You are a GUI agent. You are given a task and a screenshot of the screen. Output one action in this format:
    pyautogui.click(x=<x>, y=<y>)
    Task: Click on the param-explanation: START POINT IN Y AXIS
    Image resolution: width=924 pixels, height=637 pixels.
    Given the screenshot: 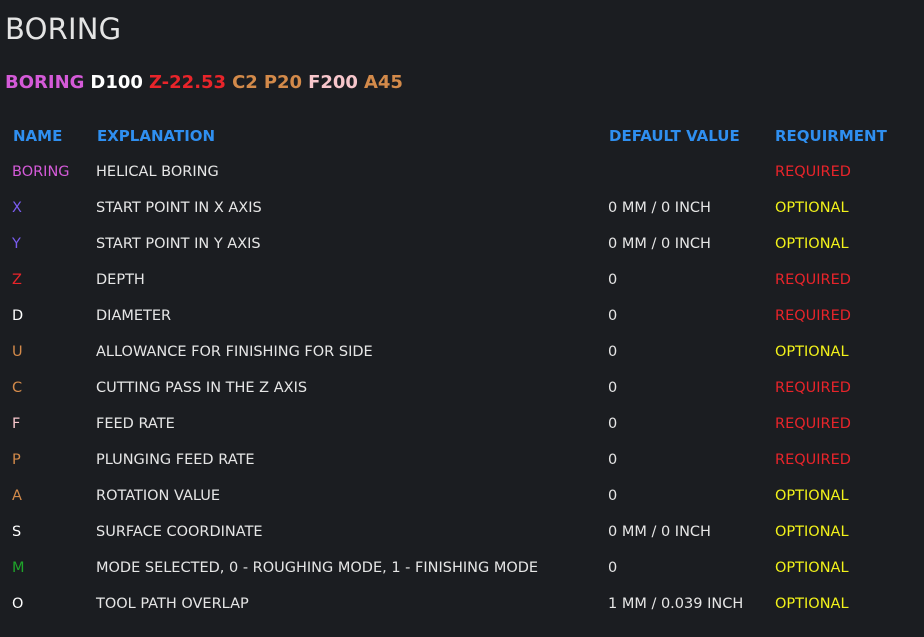 What is the action you would take?
    pyautogui.click(x=178, y=244)
    